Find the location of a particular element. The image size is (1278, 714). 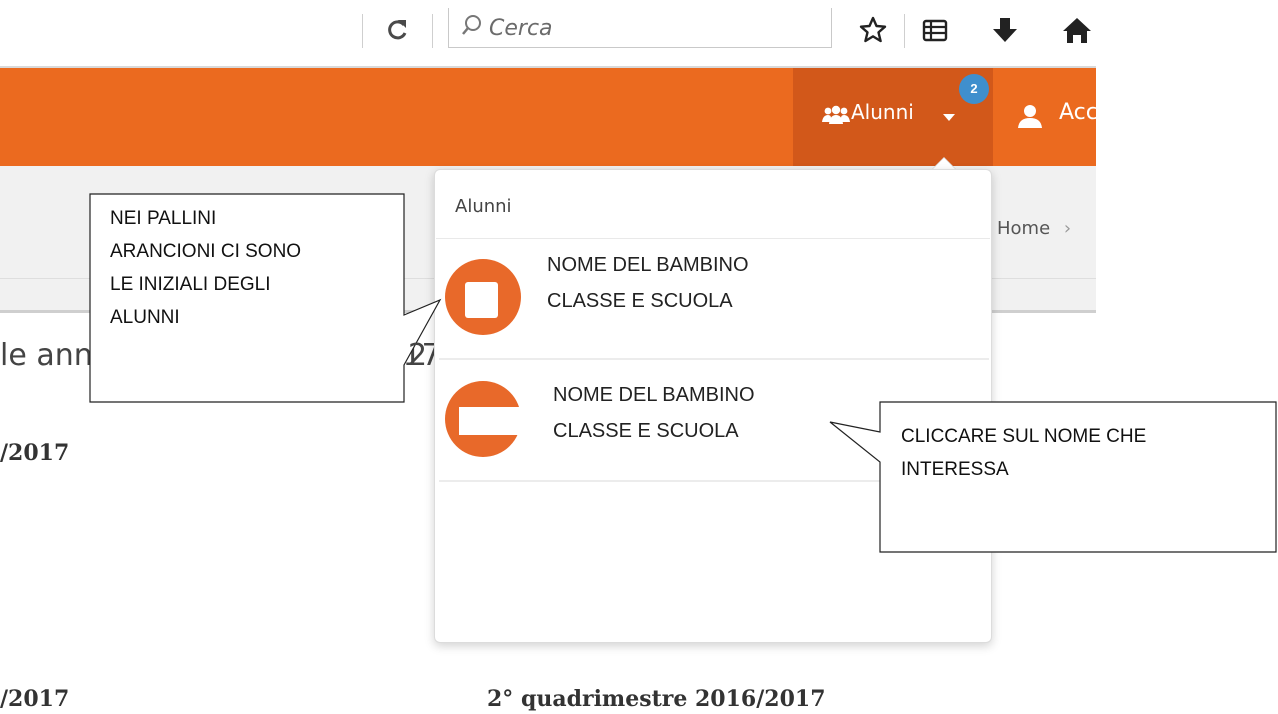

reading-list-icon is located at coordinates (935, 30).